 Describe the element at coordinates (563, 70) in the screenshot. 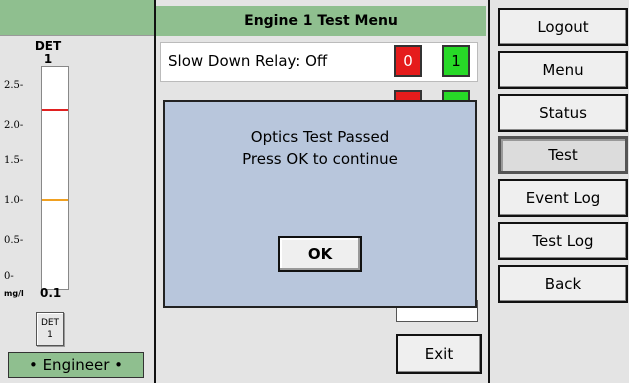

I see `menu-button: Menu` at that location.